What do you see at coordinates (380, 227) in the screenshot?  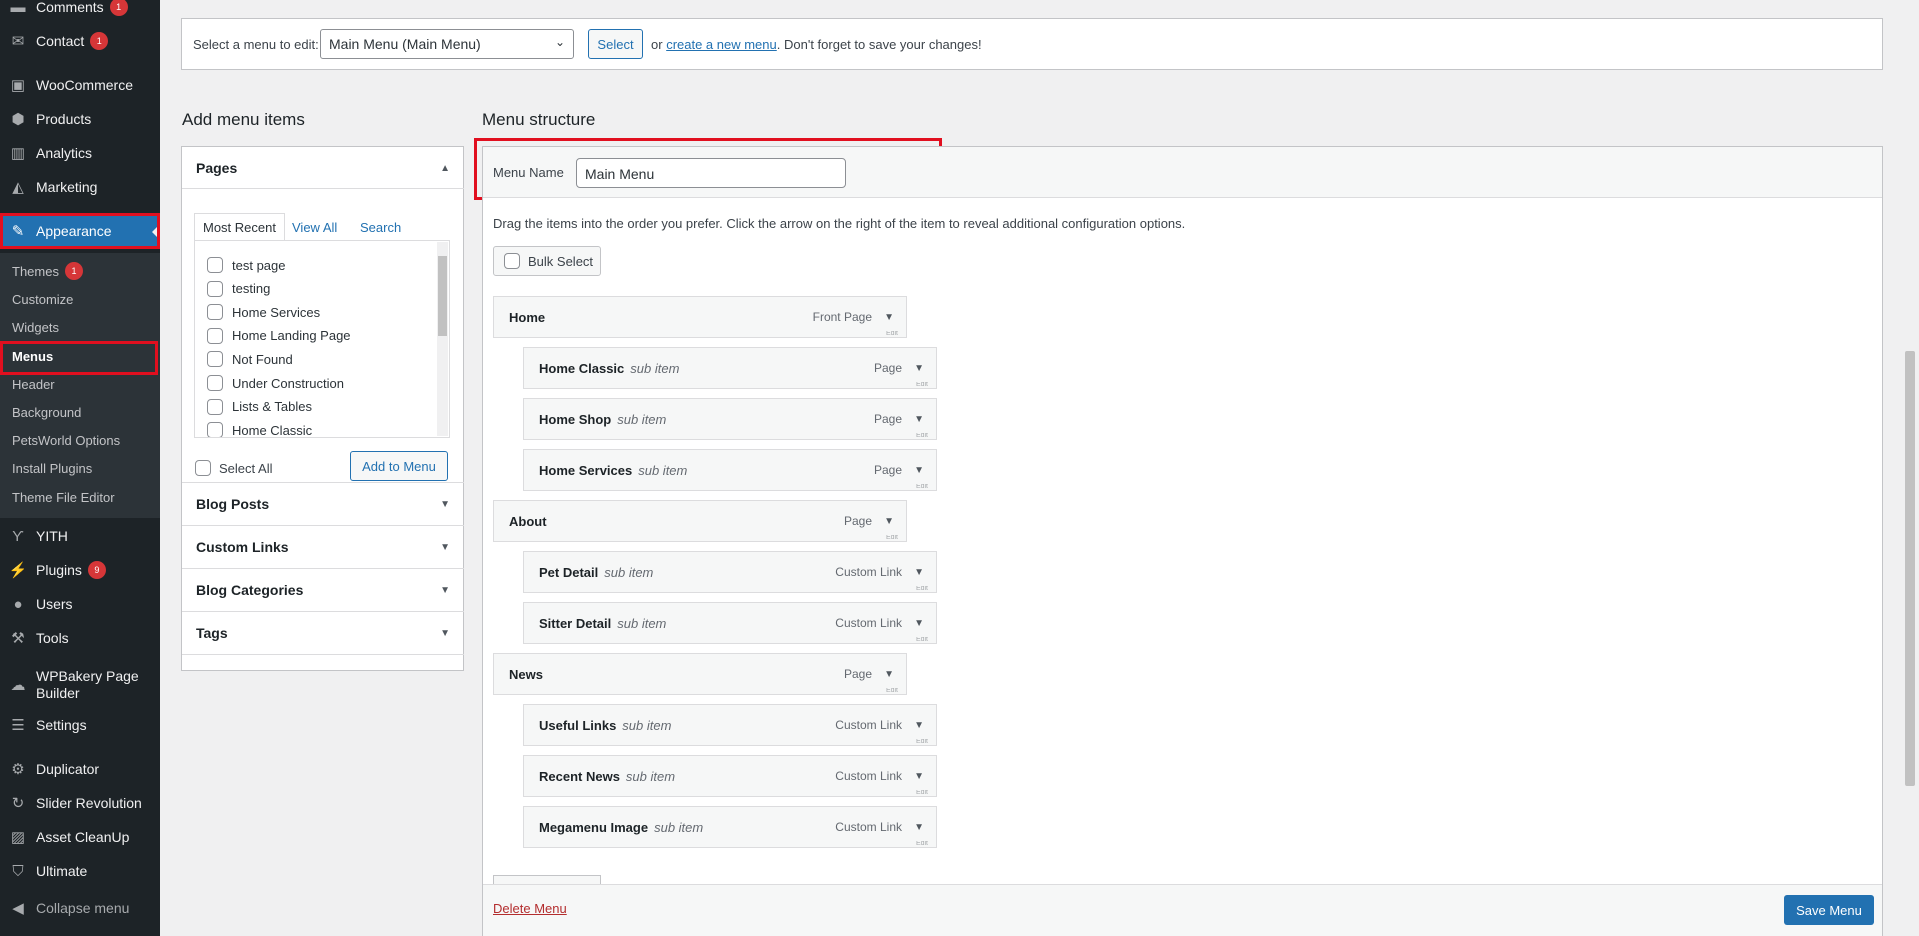 I see `tab-search: Search` at bounding box center [380, 227].